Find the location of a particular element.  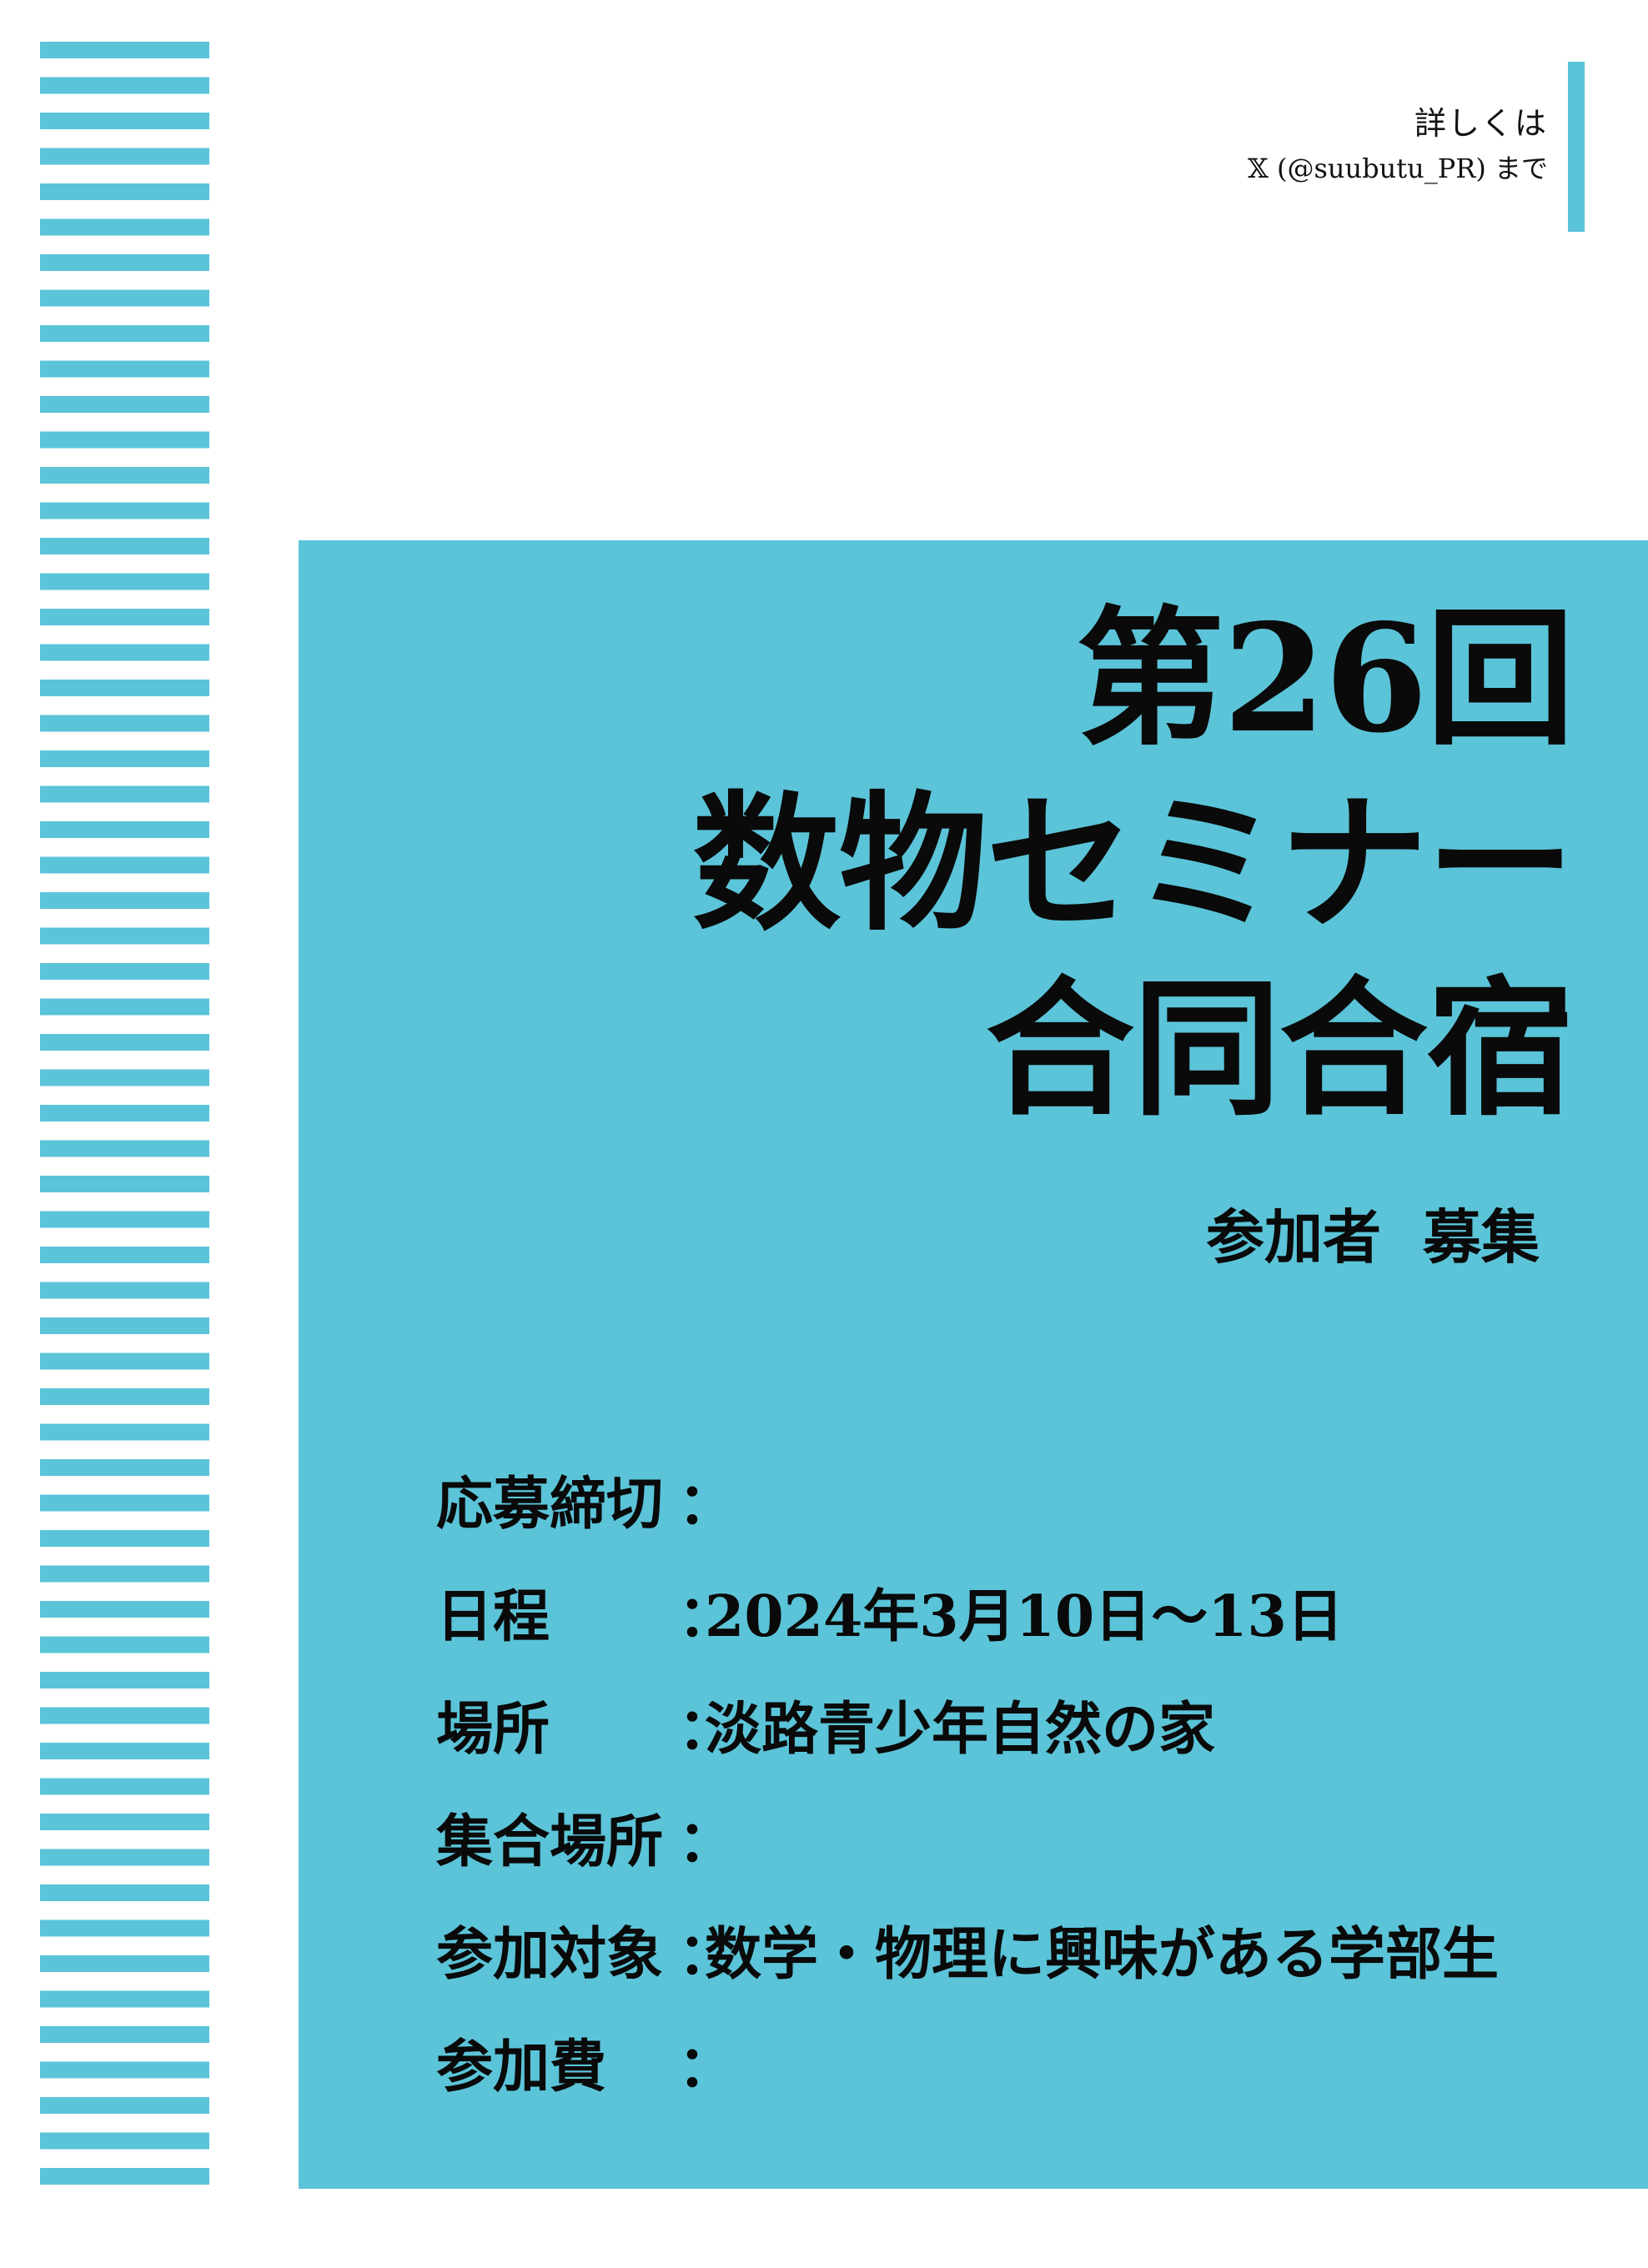

contact-line-handle: 𝕏 (@suubutu_PR) まで is located at coordinates (1398, 168).